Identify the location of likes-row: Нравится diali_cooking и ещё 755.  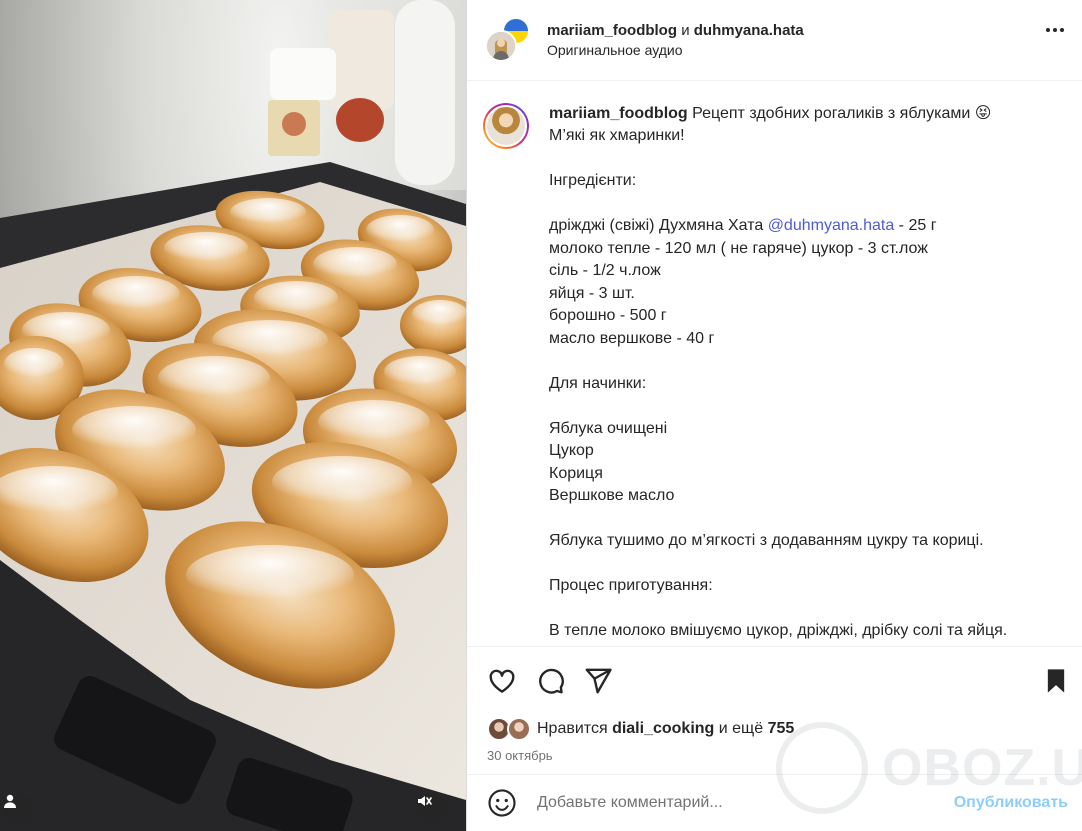
(774, 729).